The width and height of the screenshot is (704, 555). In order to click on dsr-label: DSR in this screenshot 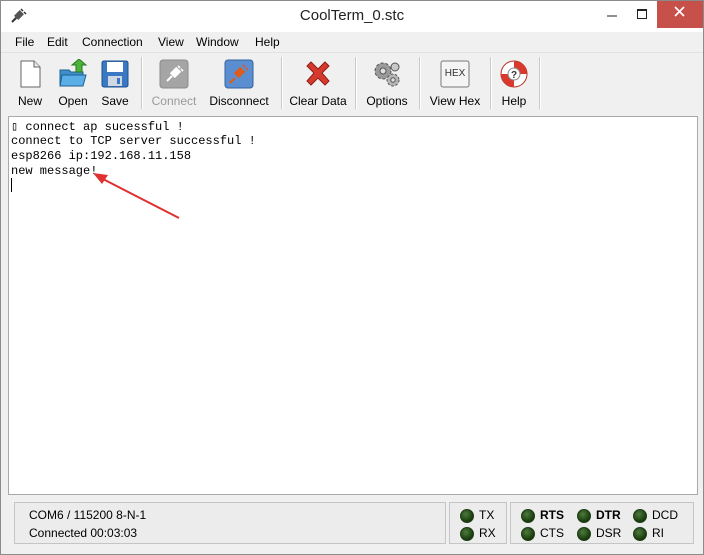, I will do `click(609, 533)`.